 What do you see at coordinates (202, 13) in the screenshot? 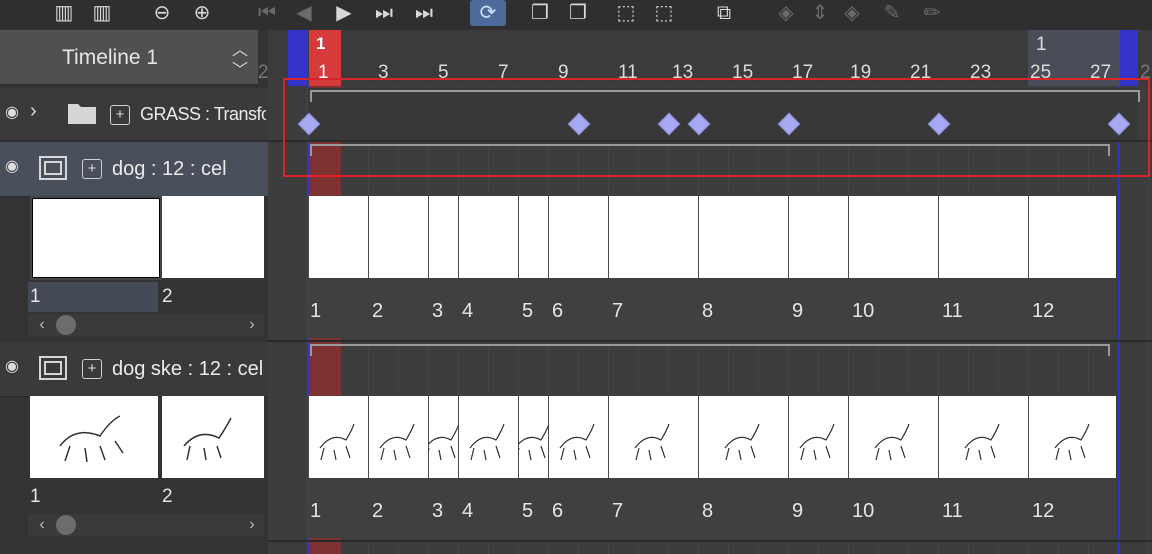
I see `zoom-in-icon: ⊕` at bounding box center [202, 13].